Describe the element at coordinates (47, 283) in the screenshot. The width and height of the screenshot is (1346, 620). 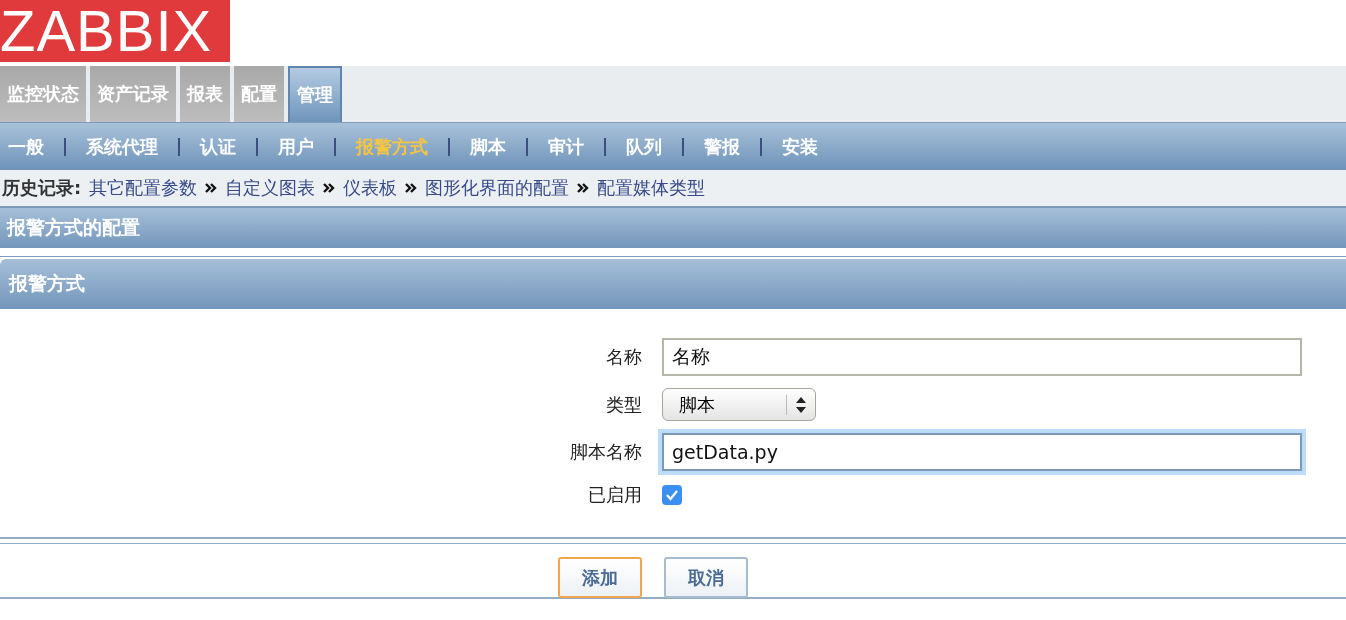
I see `section-title: 报警方式` at that location.